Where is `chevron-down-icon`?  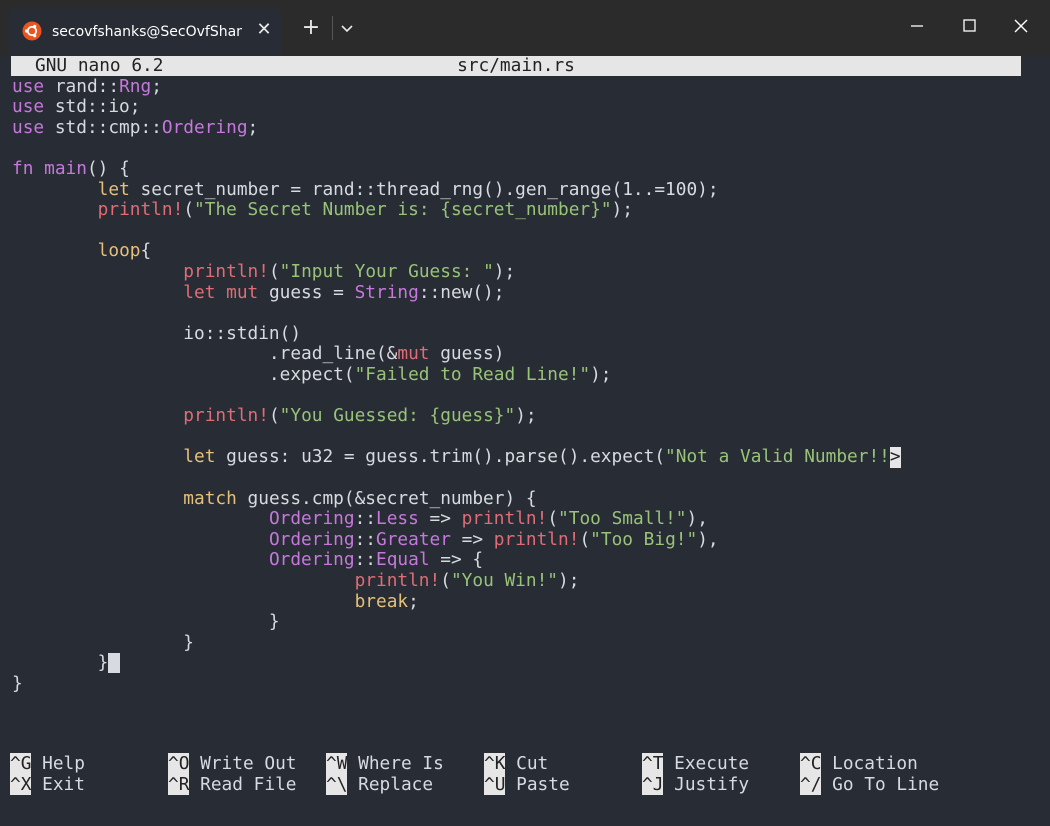
chevron-down-icon is located at coordinates (347, 28).